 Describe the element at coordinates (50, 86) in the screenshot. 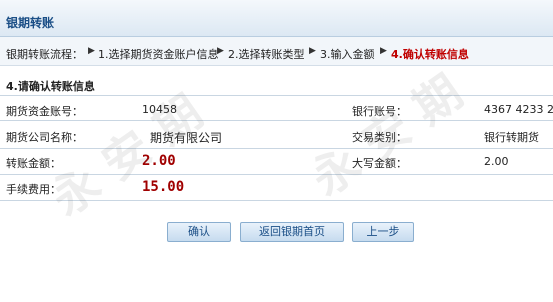

I see `section-title: 4.请确认转账信息` at that location.